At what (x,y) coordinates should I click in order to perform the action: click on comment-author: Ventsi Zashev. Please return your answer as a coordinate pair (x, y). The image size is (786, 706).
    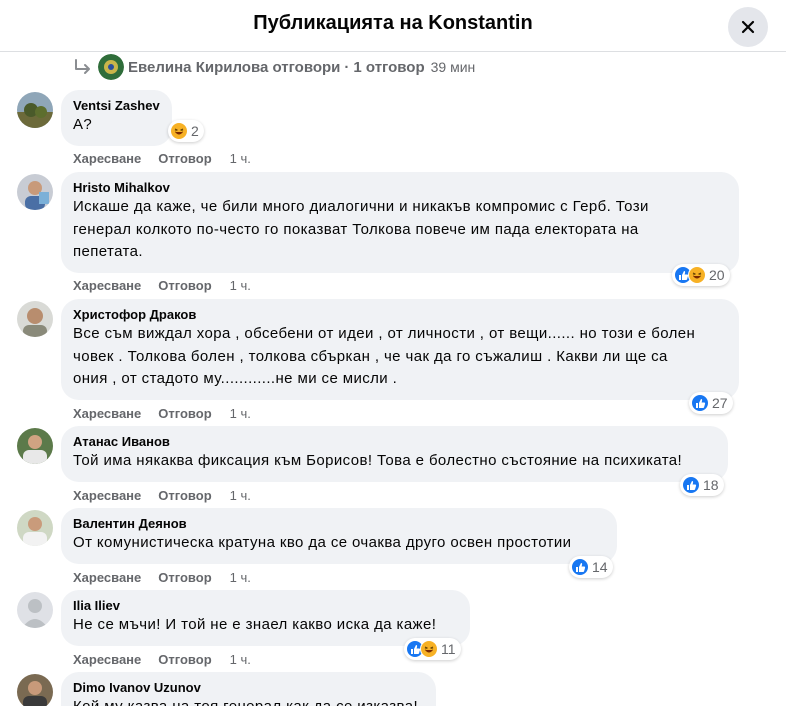
    Looking at the image, I should click on (116, 106).